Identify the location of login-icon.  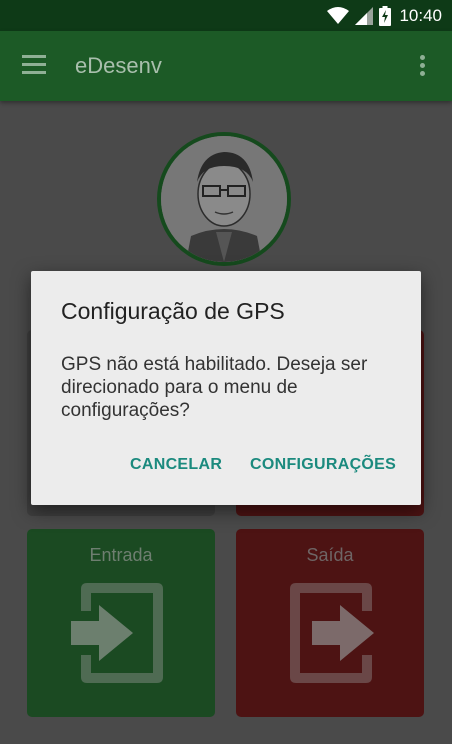
(117, 633).